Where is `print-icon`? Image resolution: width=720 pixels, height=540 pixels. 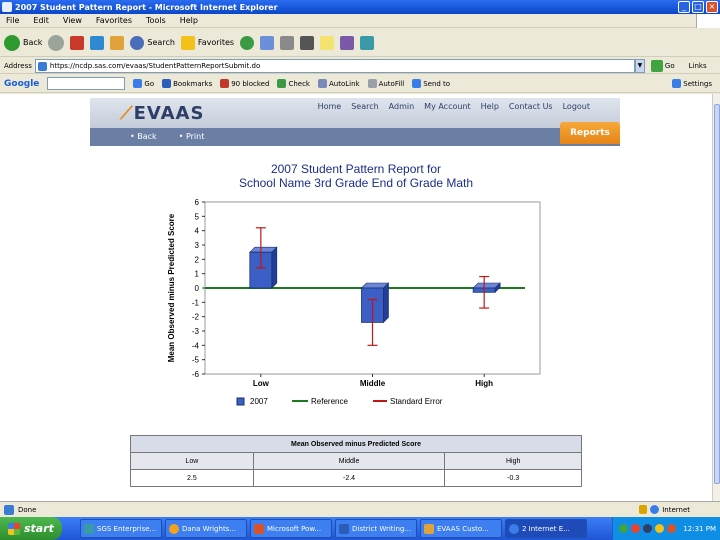
print-icon is located at coordinates (287, 42).